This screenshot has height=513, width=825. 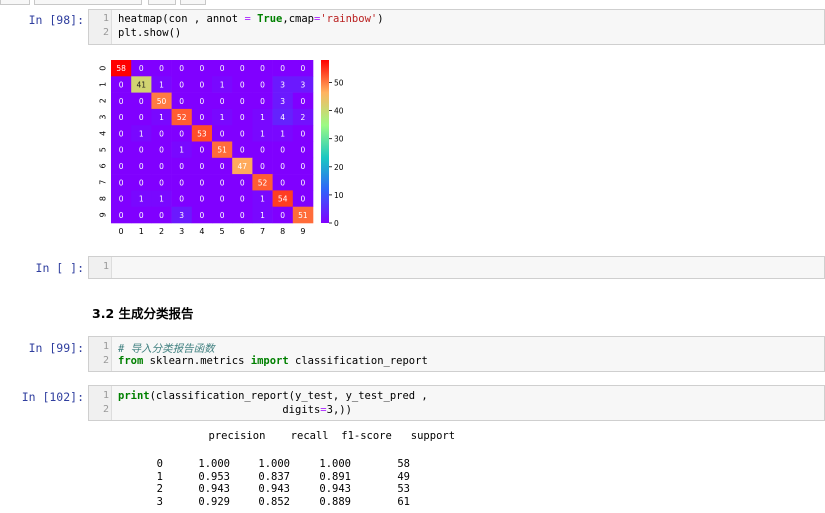 What do you see at coordinates (103, 68) in the screenshot?
I see `y-tick-label: 0` at bounding box center [103, 68].